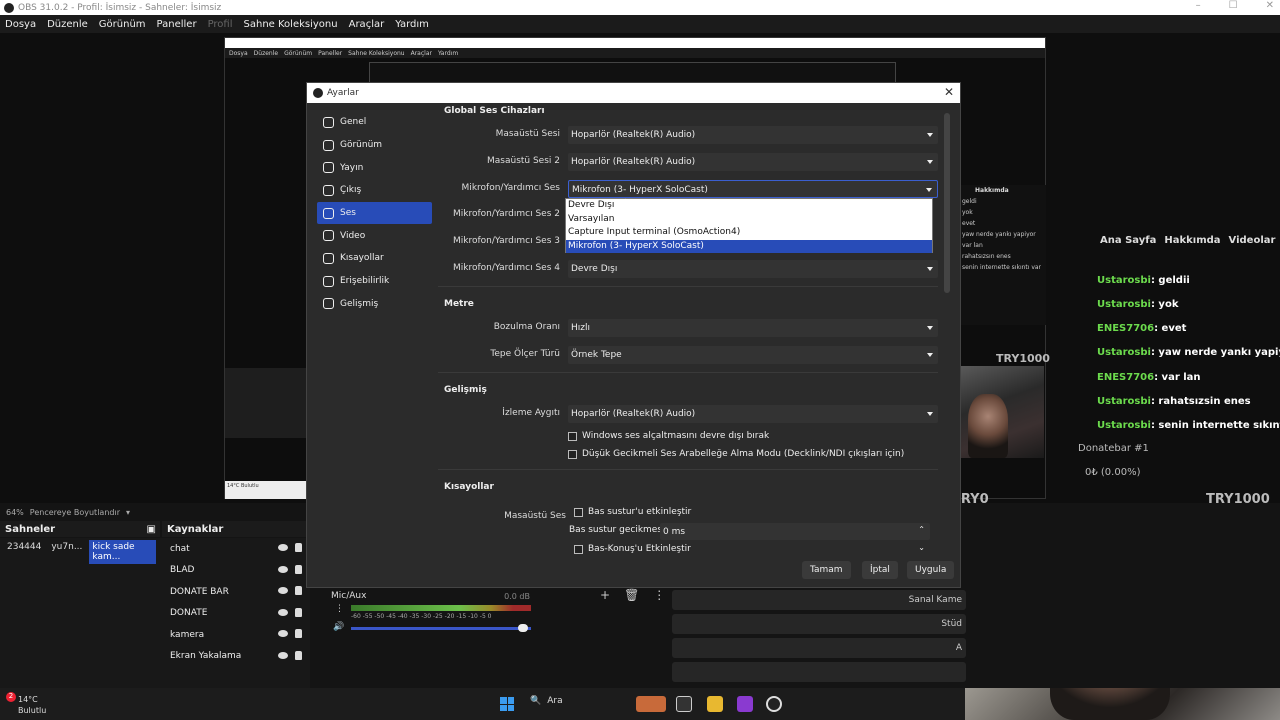 The width and height of the screenshot is (1280, 720). Describe the element at coordinates (749, 233) in the screenshot. I see `dropdown-option: Capture Input terminal (OsmoAction4)` at that location.